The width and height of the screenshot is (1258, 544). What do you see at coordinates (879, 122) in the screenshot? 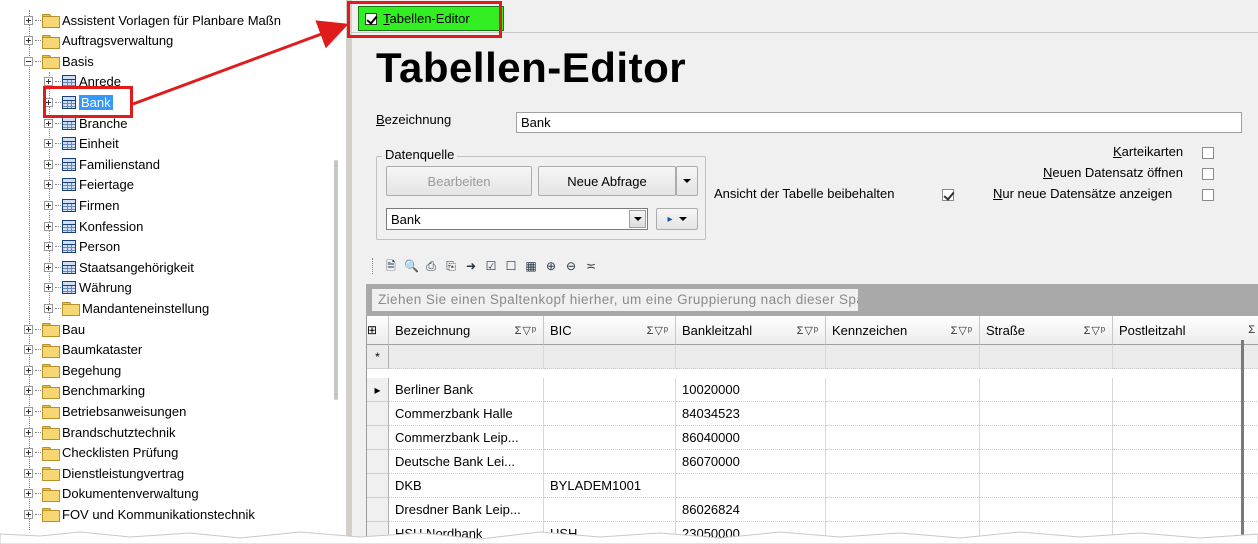
I see `bezeichnung-input` at bounding box center [879, 122].